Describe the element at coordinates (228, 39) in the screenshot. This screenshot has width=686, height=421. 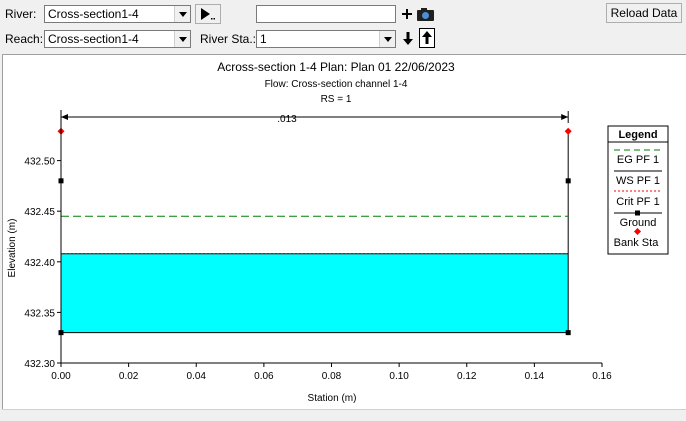
I see `river-sta-label: River Sta.:` at that location.